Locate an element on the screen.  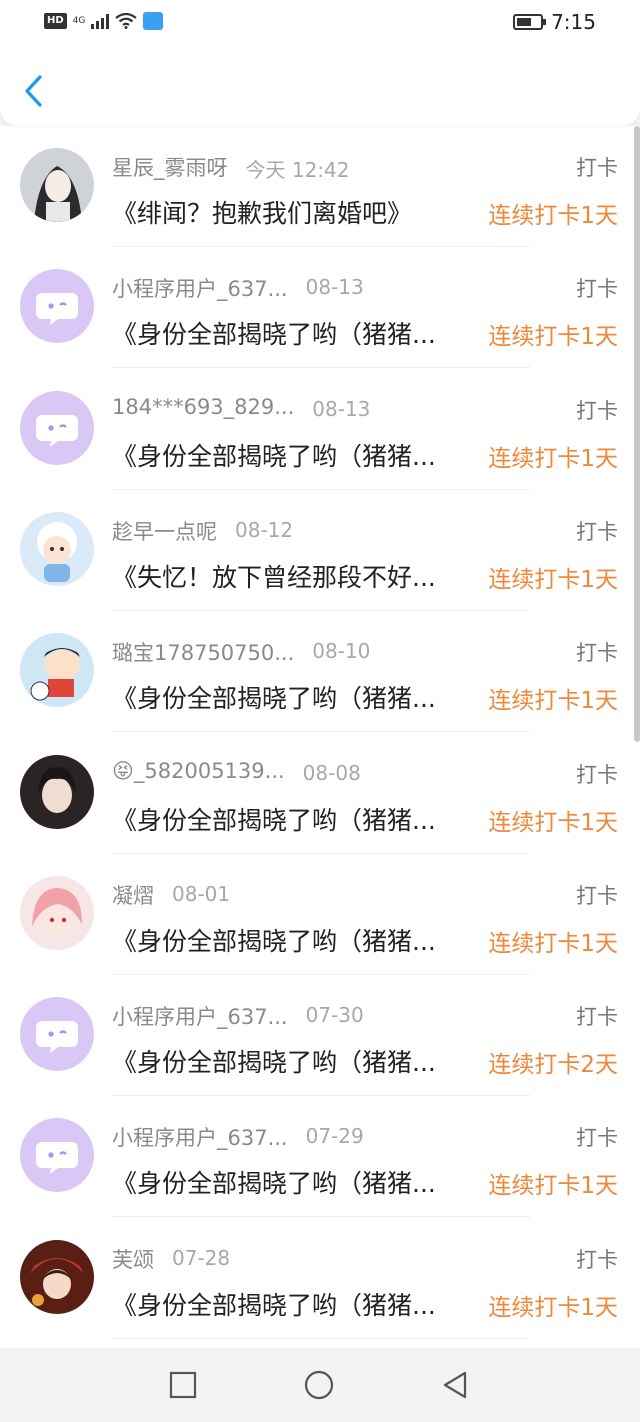
network-type: 4G is located at coordinates (79, 20).